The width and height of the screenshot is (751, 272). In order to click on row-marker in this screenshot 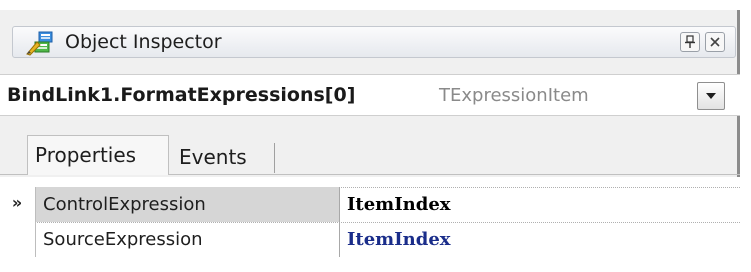, I will do `click(17, 239)`.